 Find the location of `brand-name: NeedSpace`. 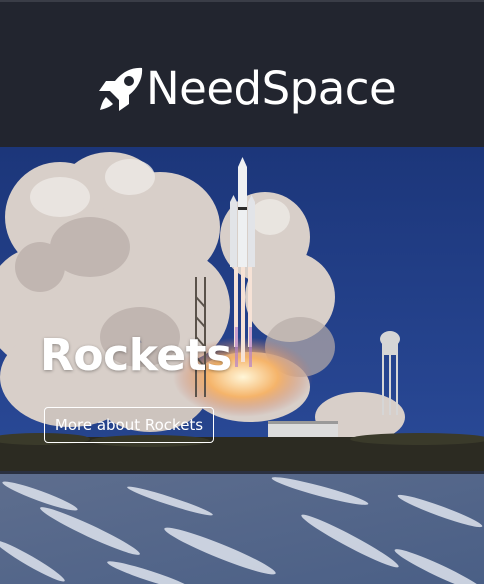

brand-name: NeedSpace is located at coordinates (271, 88).